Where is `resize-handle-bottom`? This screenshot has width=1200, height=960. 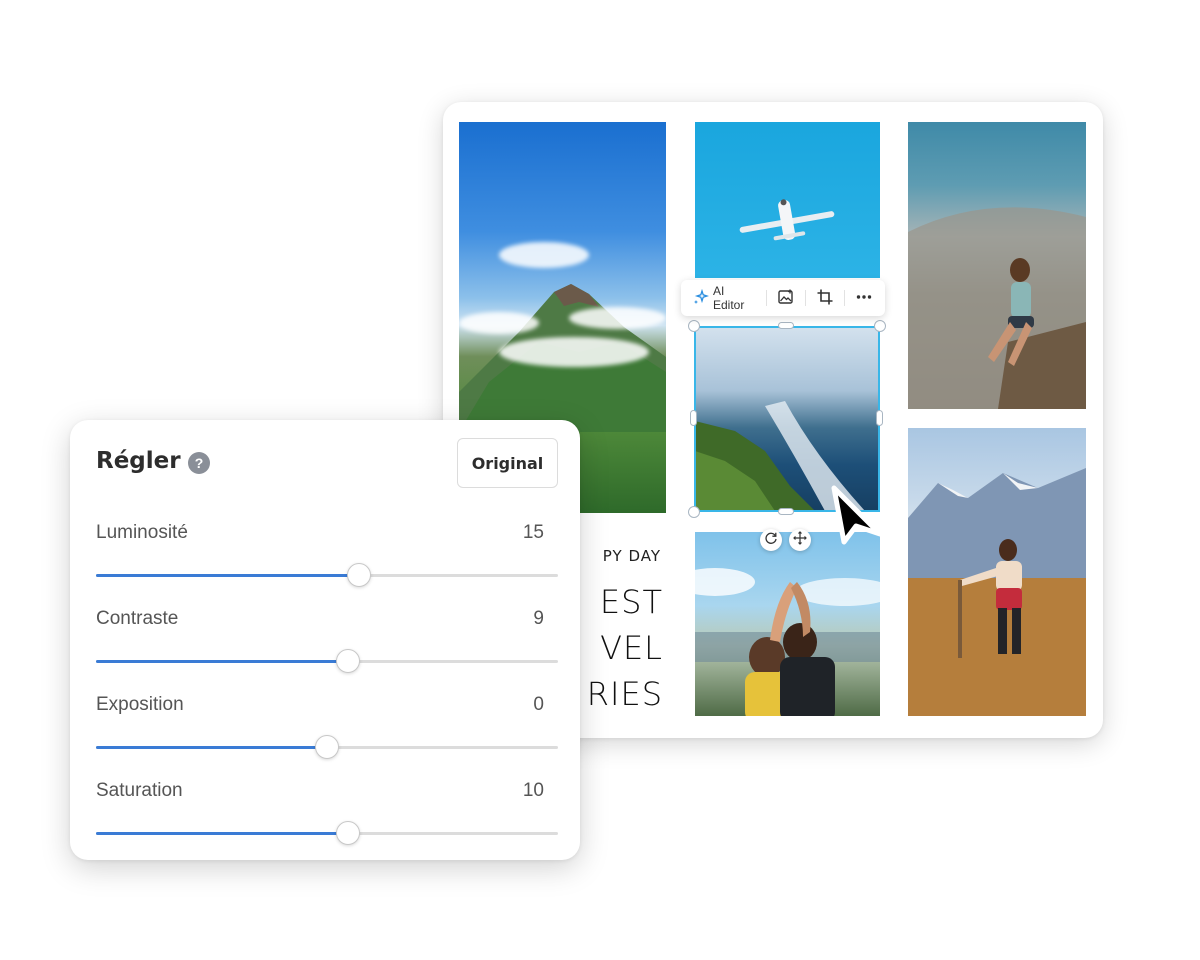 resize-handle-bottom is located at coordinates (786, 511).